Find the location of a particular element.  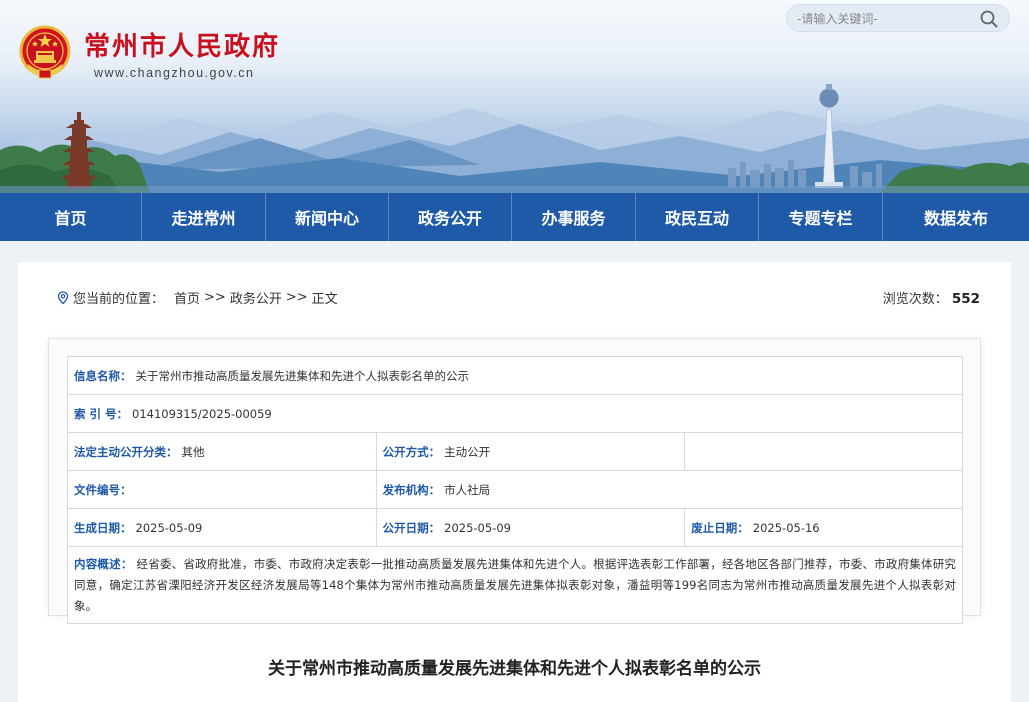

site-url: www.changzhou.gov.cn is located at coordinates (174, 73).